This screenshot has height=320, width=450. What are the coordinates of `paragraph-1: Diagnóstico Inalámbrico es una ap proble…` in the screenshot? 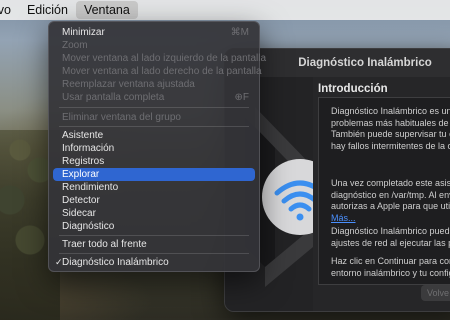 It's located at (384, 129).